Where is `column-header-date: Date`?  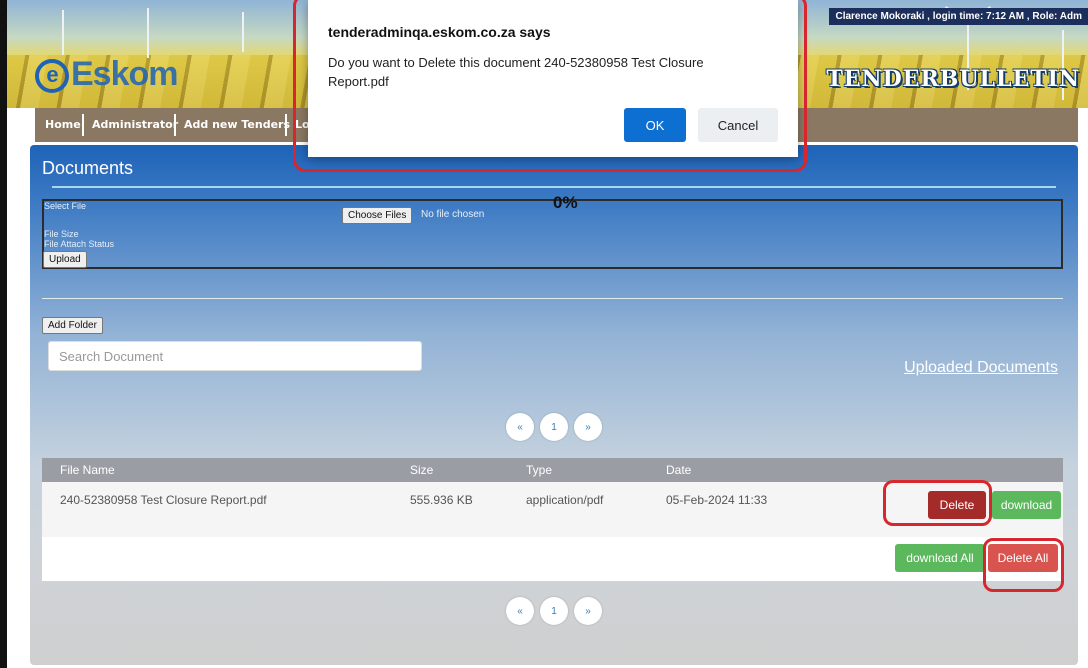 column-header-date: Date is located at coordinates (679, 470).